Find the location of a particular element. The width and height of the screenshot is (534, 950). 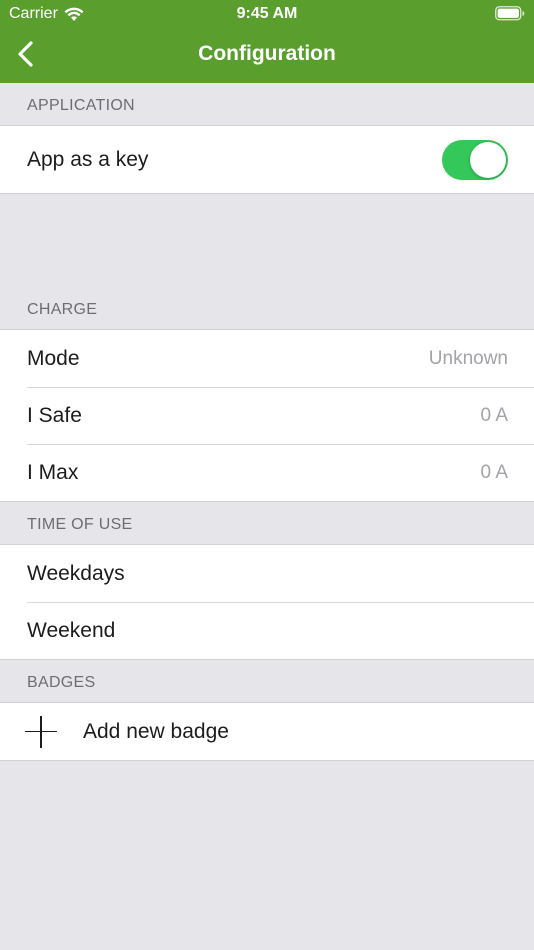

status-time: 9:45 AM is located at coordinates (267, 13).